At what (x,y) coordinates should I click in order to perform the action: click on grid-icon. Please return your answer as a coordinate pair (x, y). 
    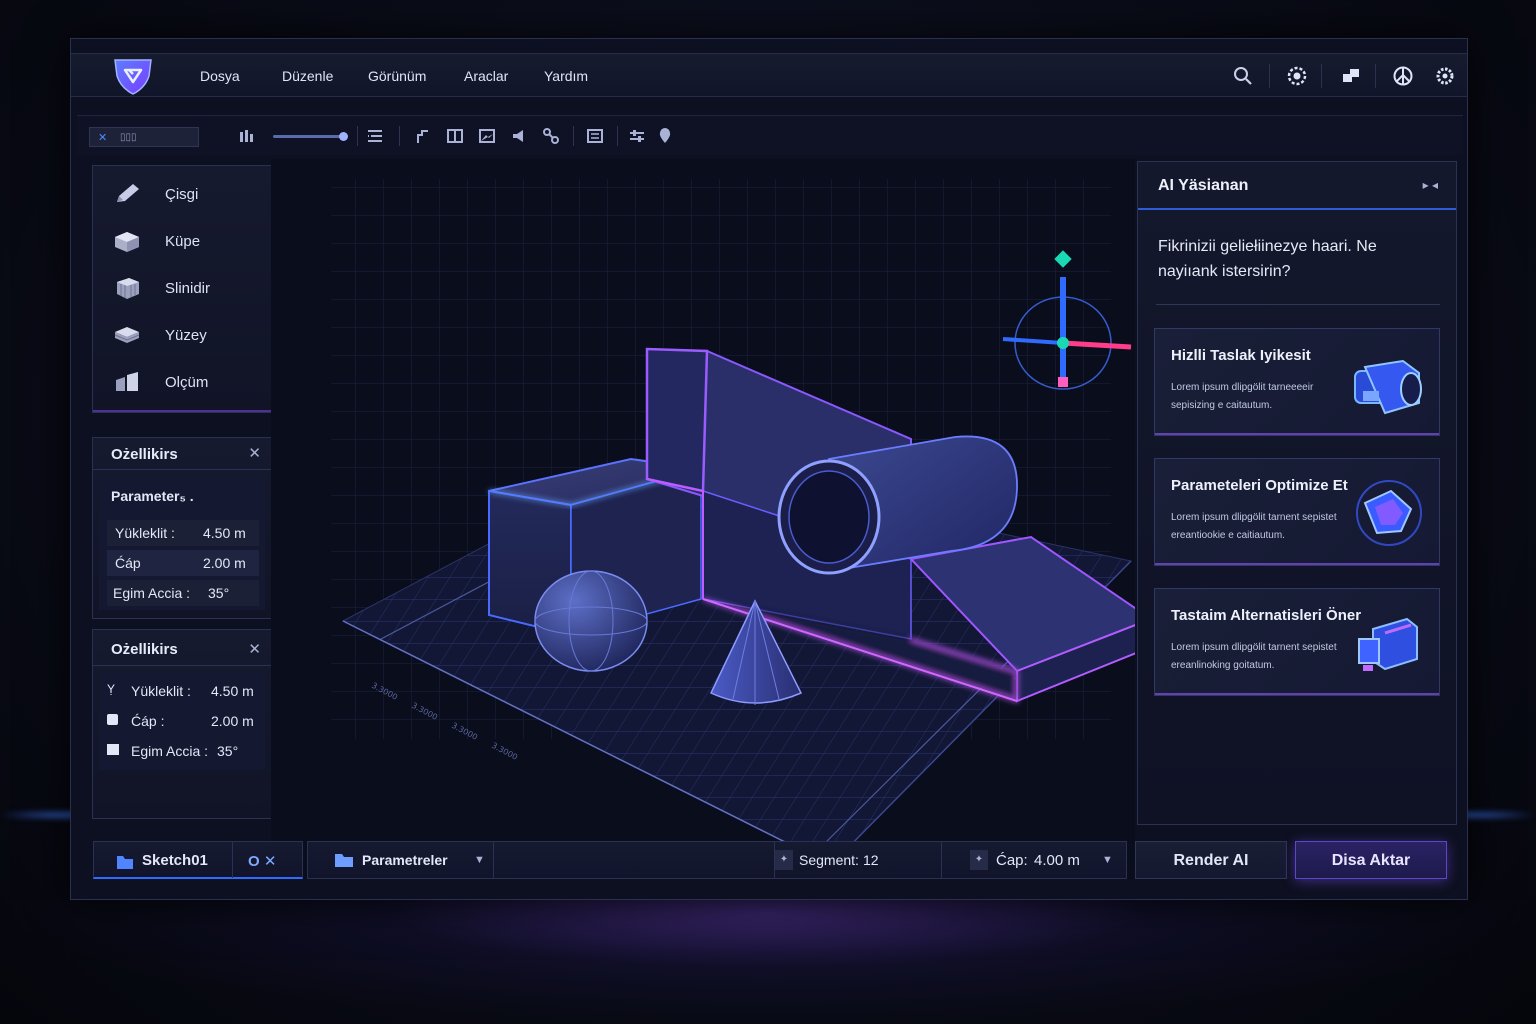
    Looking at the image, I should click on (595, 136).